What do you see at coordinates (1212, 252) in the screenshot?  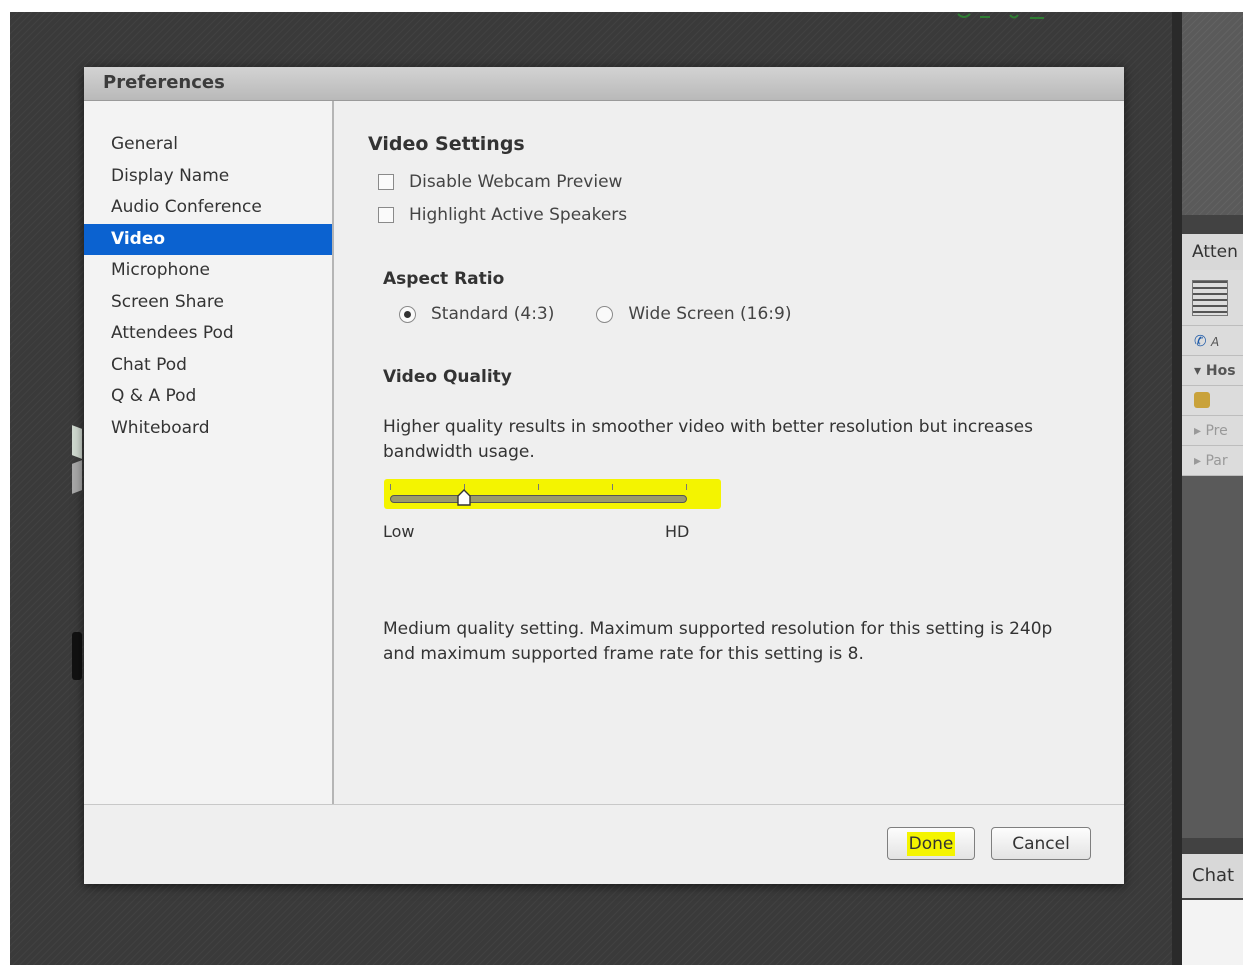 I see `attendees-pod-header: Atten` at bounding box center [1212, 252].